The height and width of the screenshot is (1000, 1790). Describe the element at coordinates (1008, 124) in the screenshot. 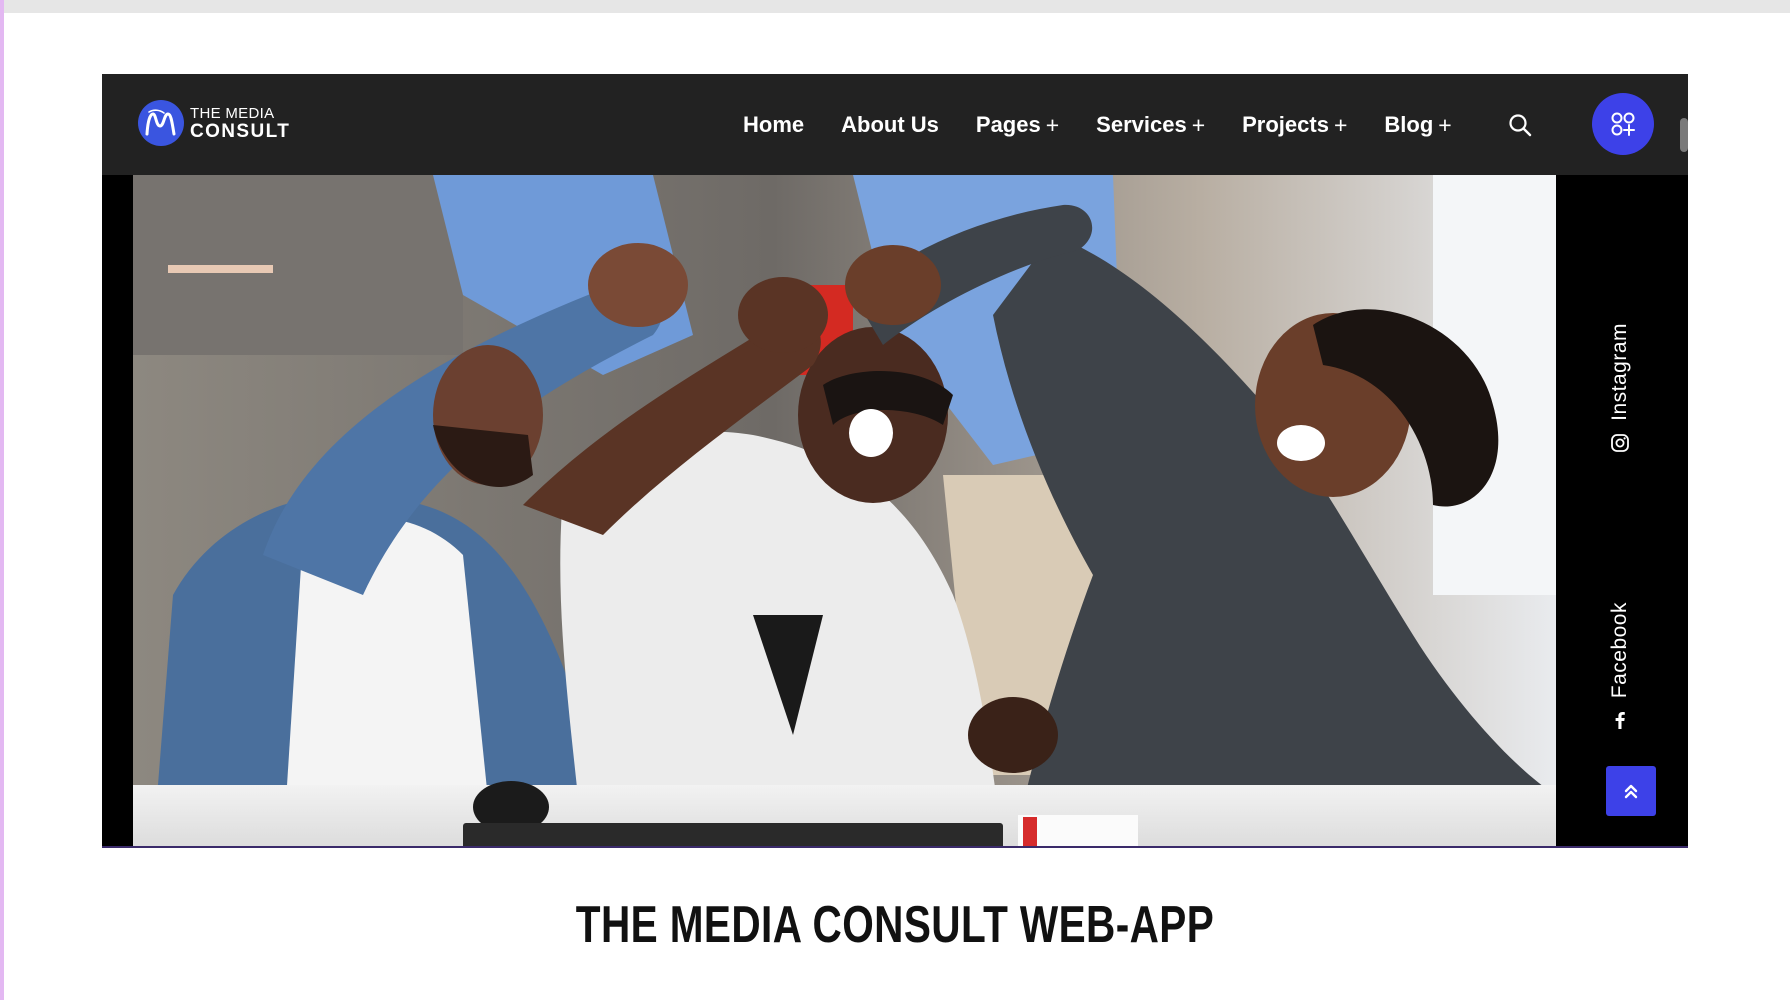

I see `nav-item-label: Pages` at that location.